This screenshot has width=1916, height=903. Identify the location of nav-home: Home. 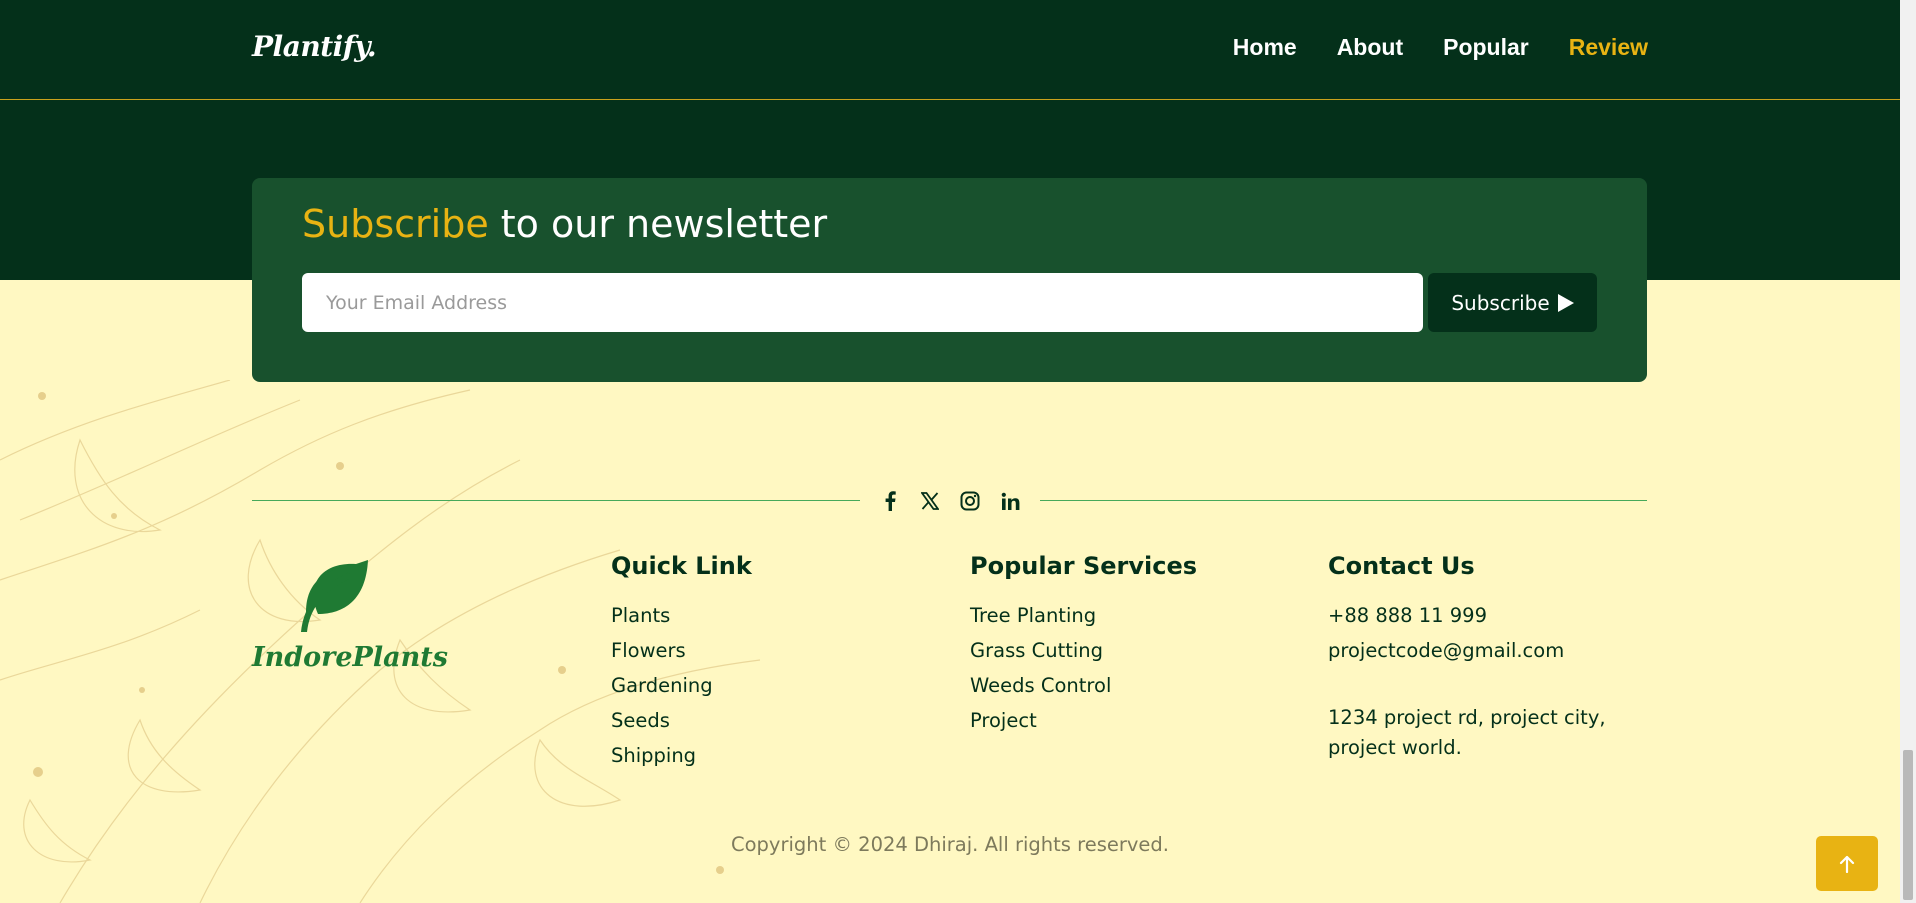
(1265, 47).